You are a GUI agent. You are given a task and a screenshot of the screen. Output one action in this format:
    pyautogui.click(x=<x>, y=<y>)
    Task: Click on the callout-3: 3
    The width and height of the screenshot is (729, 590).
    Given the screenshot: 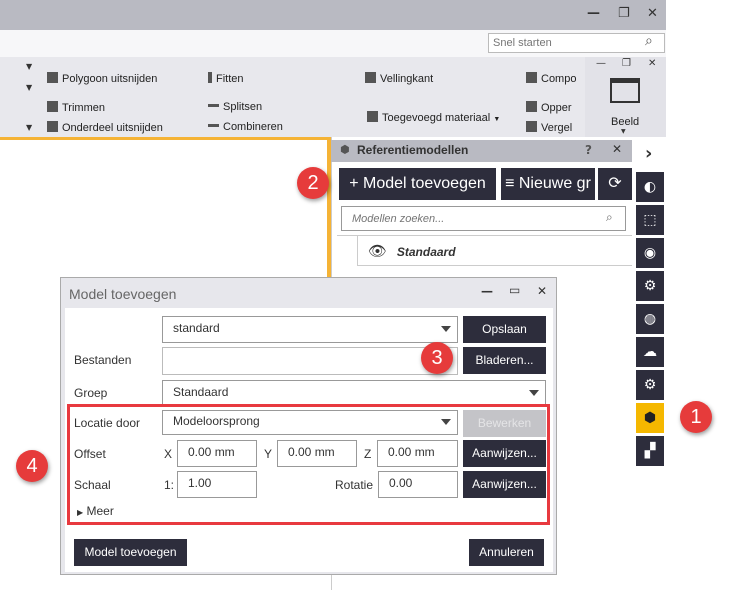 What is the action you would take?
    pyautogui.click(x=437, y=358)
    